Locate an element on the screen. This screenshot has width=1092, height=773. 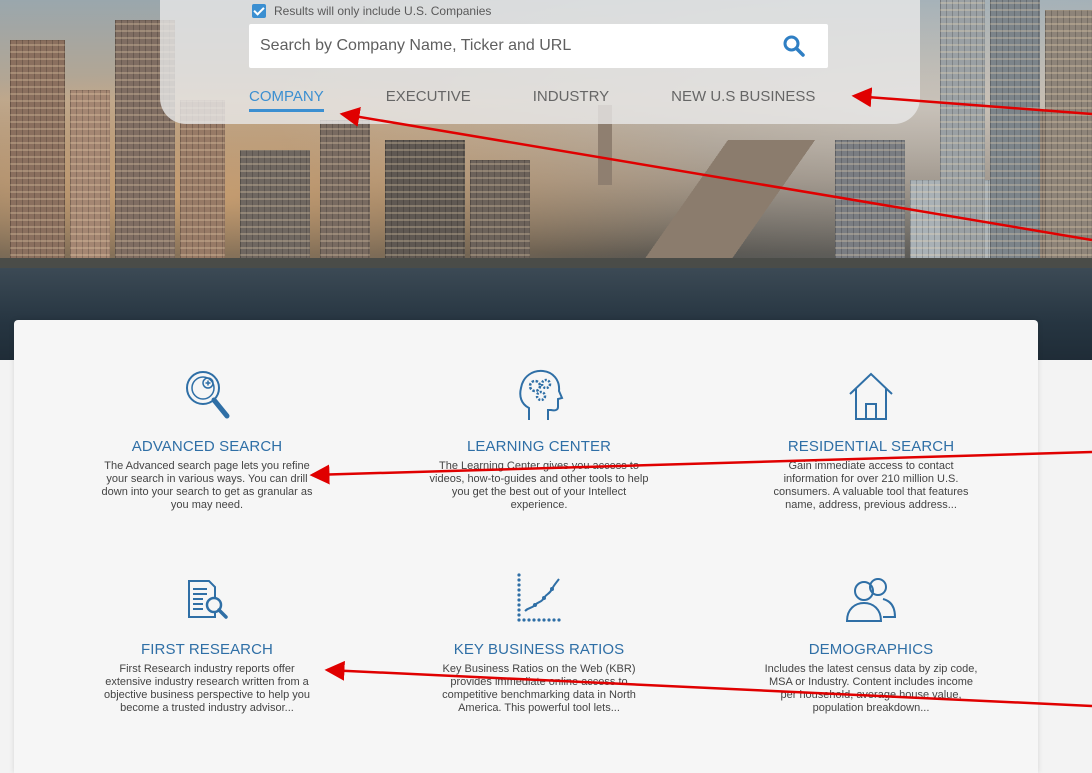
search-box is located at coordinates (538, 46).